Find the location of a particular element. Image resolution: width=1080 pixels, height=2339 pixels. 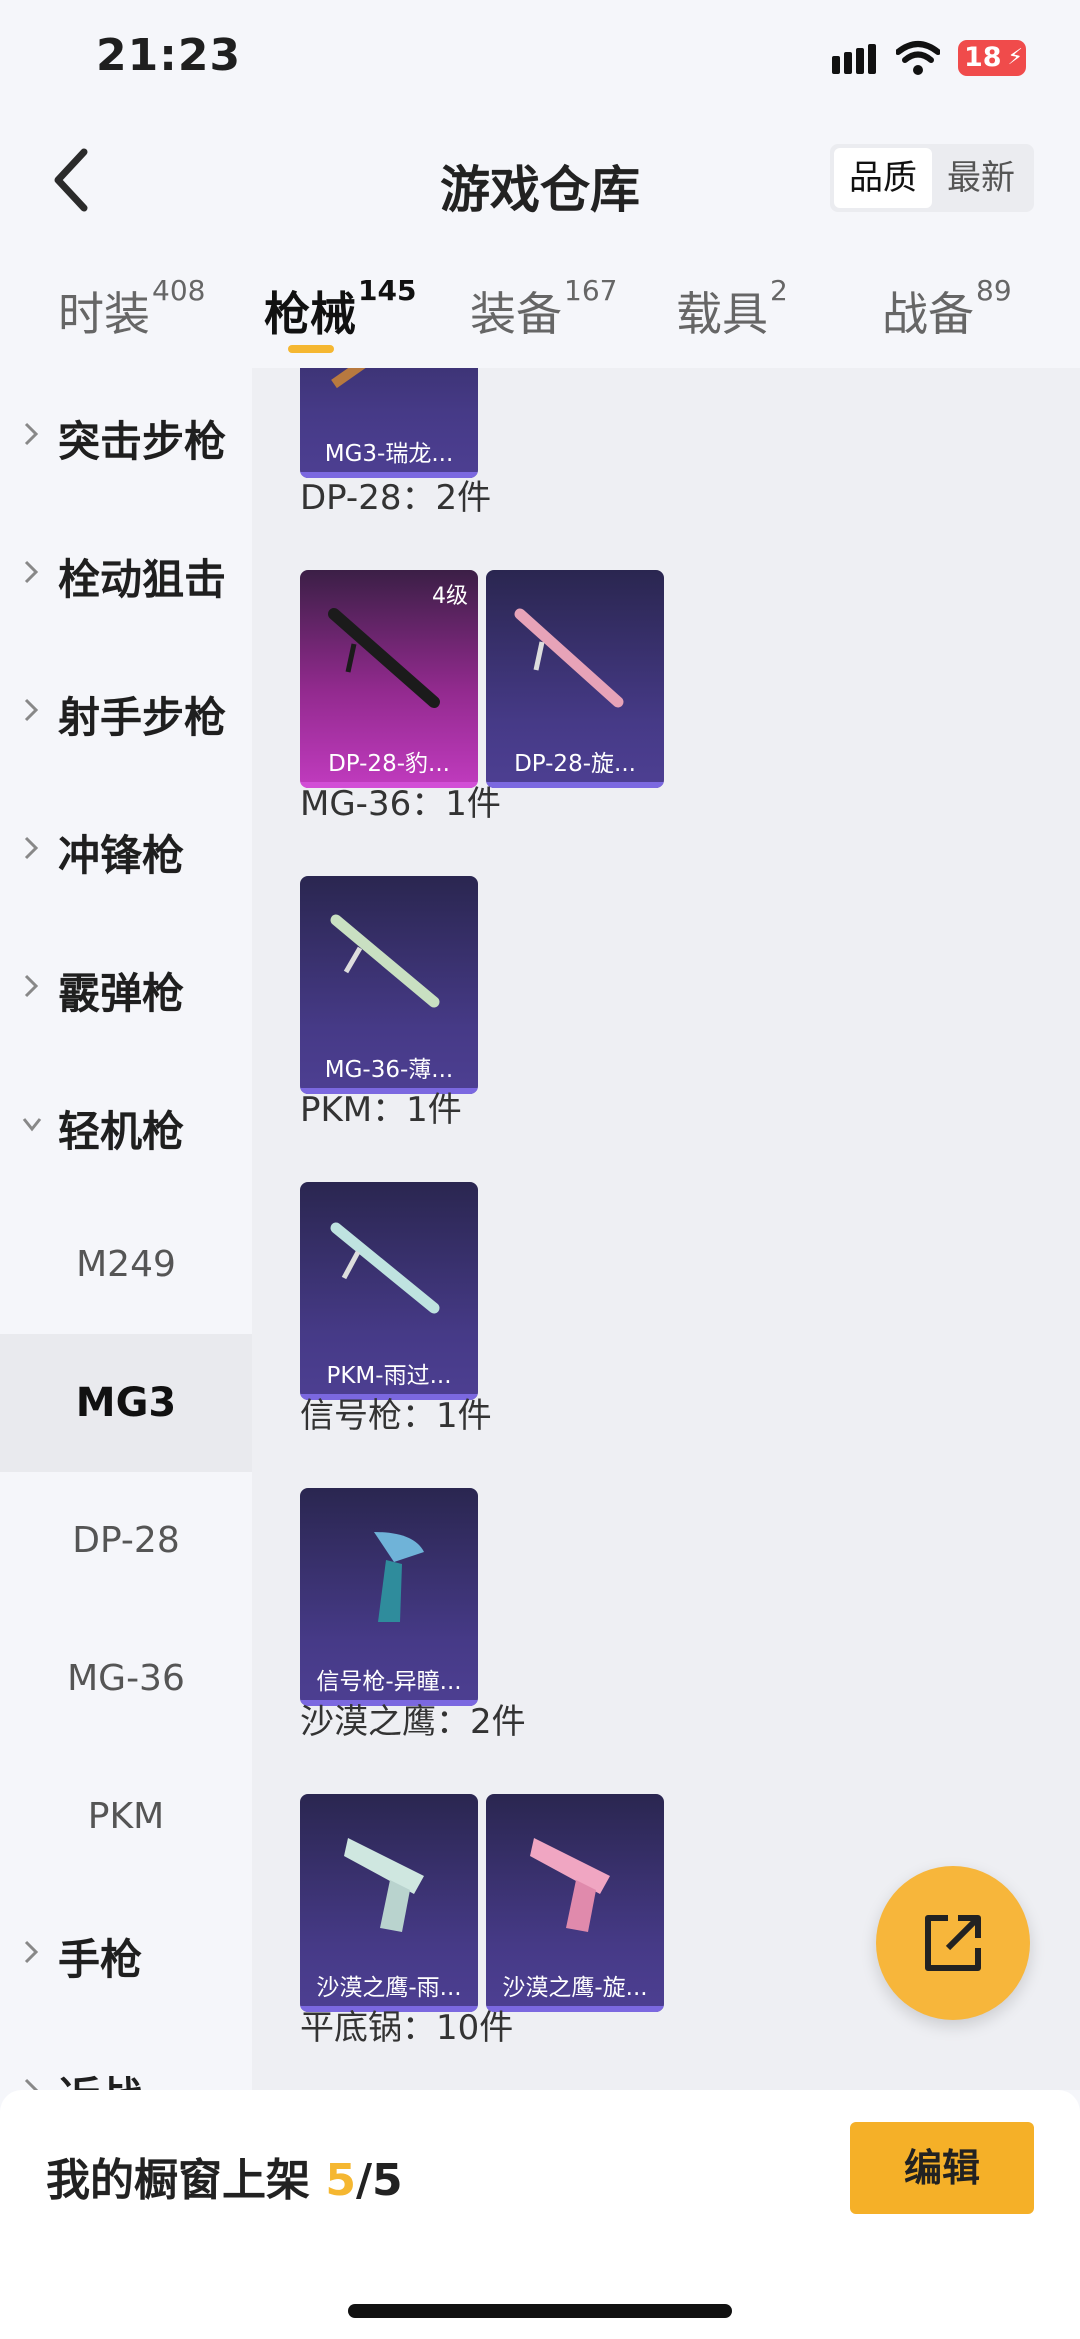

section-title: 信号枪：1件 is located at coordinates (396, 1416).